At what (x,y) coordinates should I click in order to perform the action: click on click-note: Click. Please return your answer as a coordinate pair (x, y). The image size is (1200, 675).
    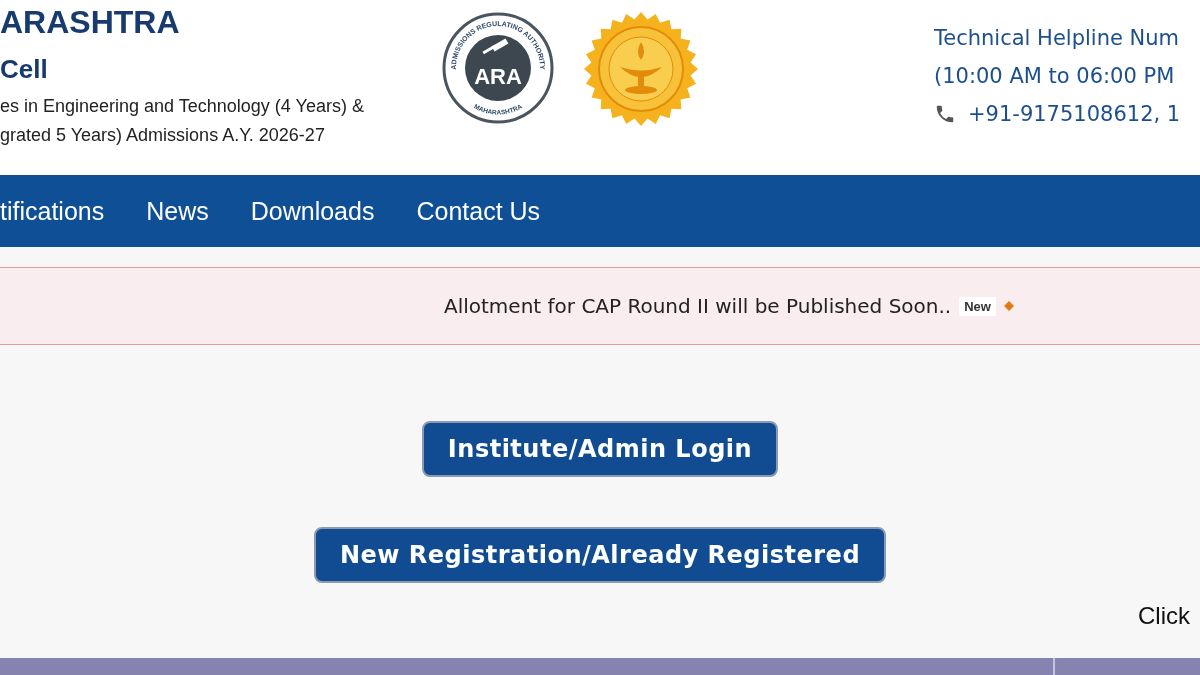
    Looking at the image, I should click on (1164, 616).